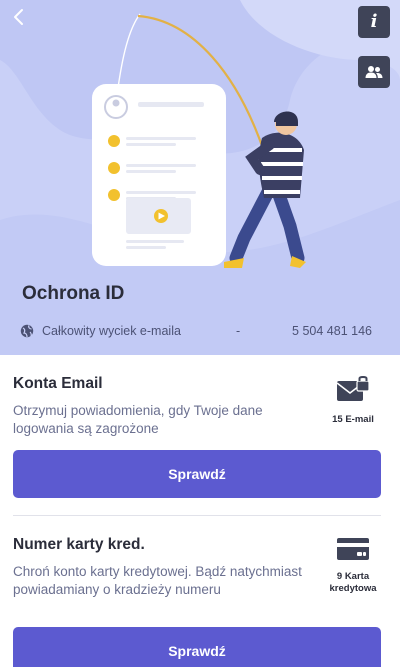 This screenshot has height=667, width=400. What do you see at coordinates (197, 474) in the screenshot?
I see `check-email-button: Sprawdź` at bounding box center [197, 474].